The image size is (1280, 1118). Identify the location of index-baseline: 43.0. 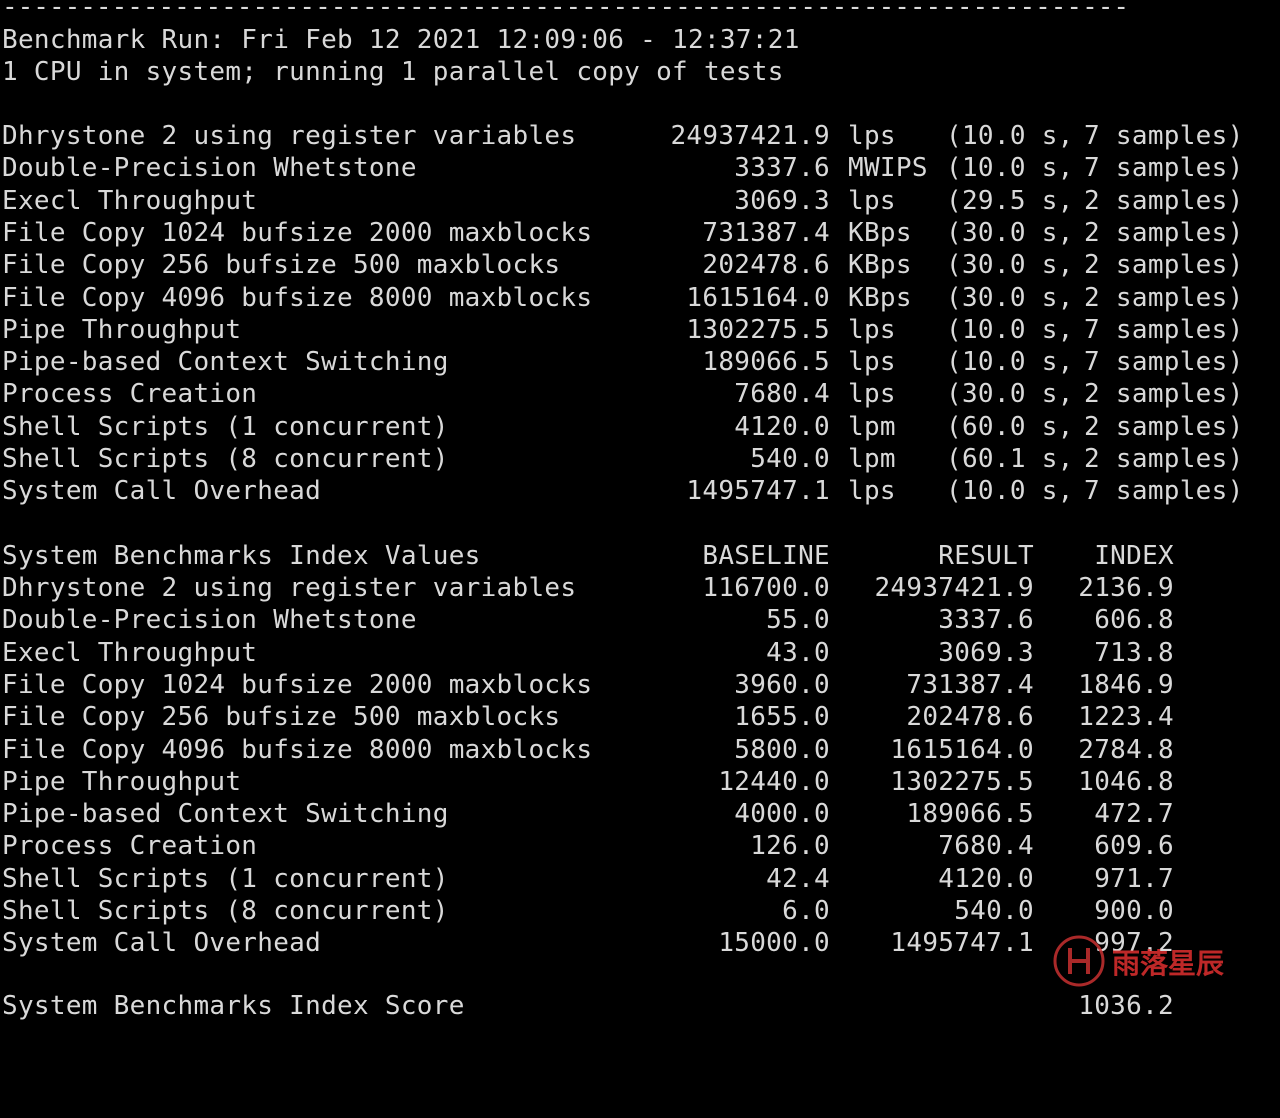
(798, 652).